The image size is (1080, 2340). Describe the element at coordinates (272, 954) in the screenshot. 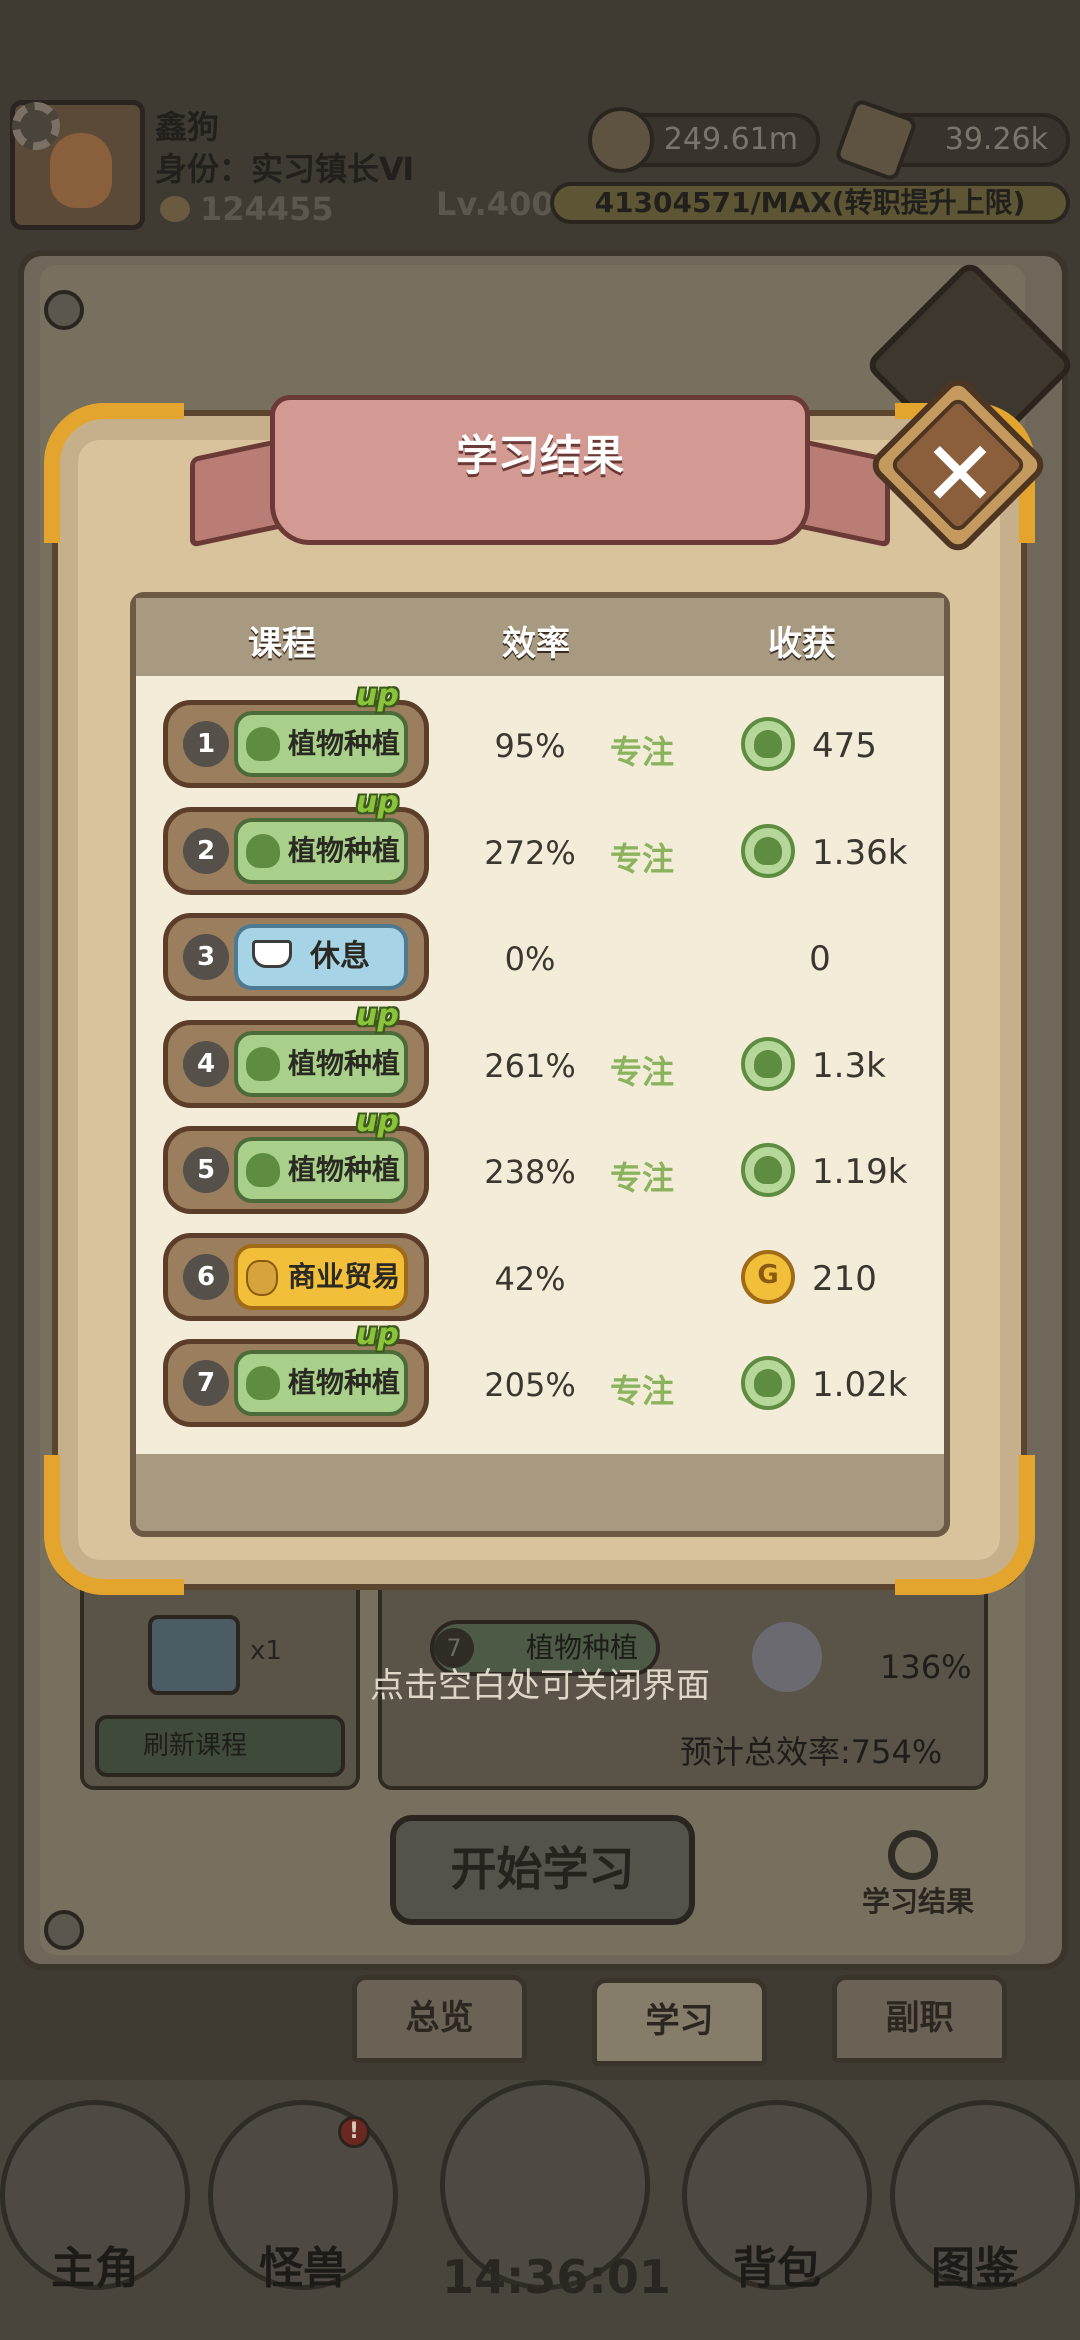

I see `coffee-cup-icon` at that location.